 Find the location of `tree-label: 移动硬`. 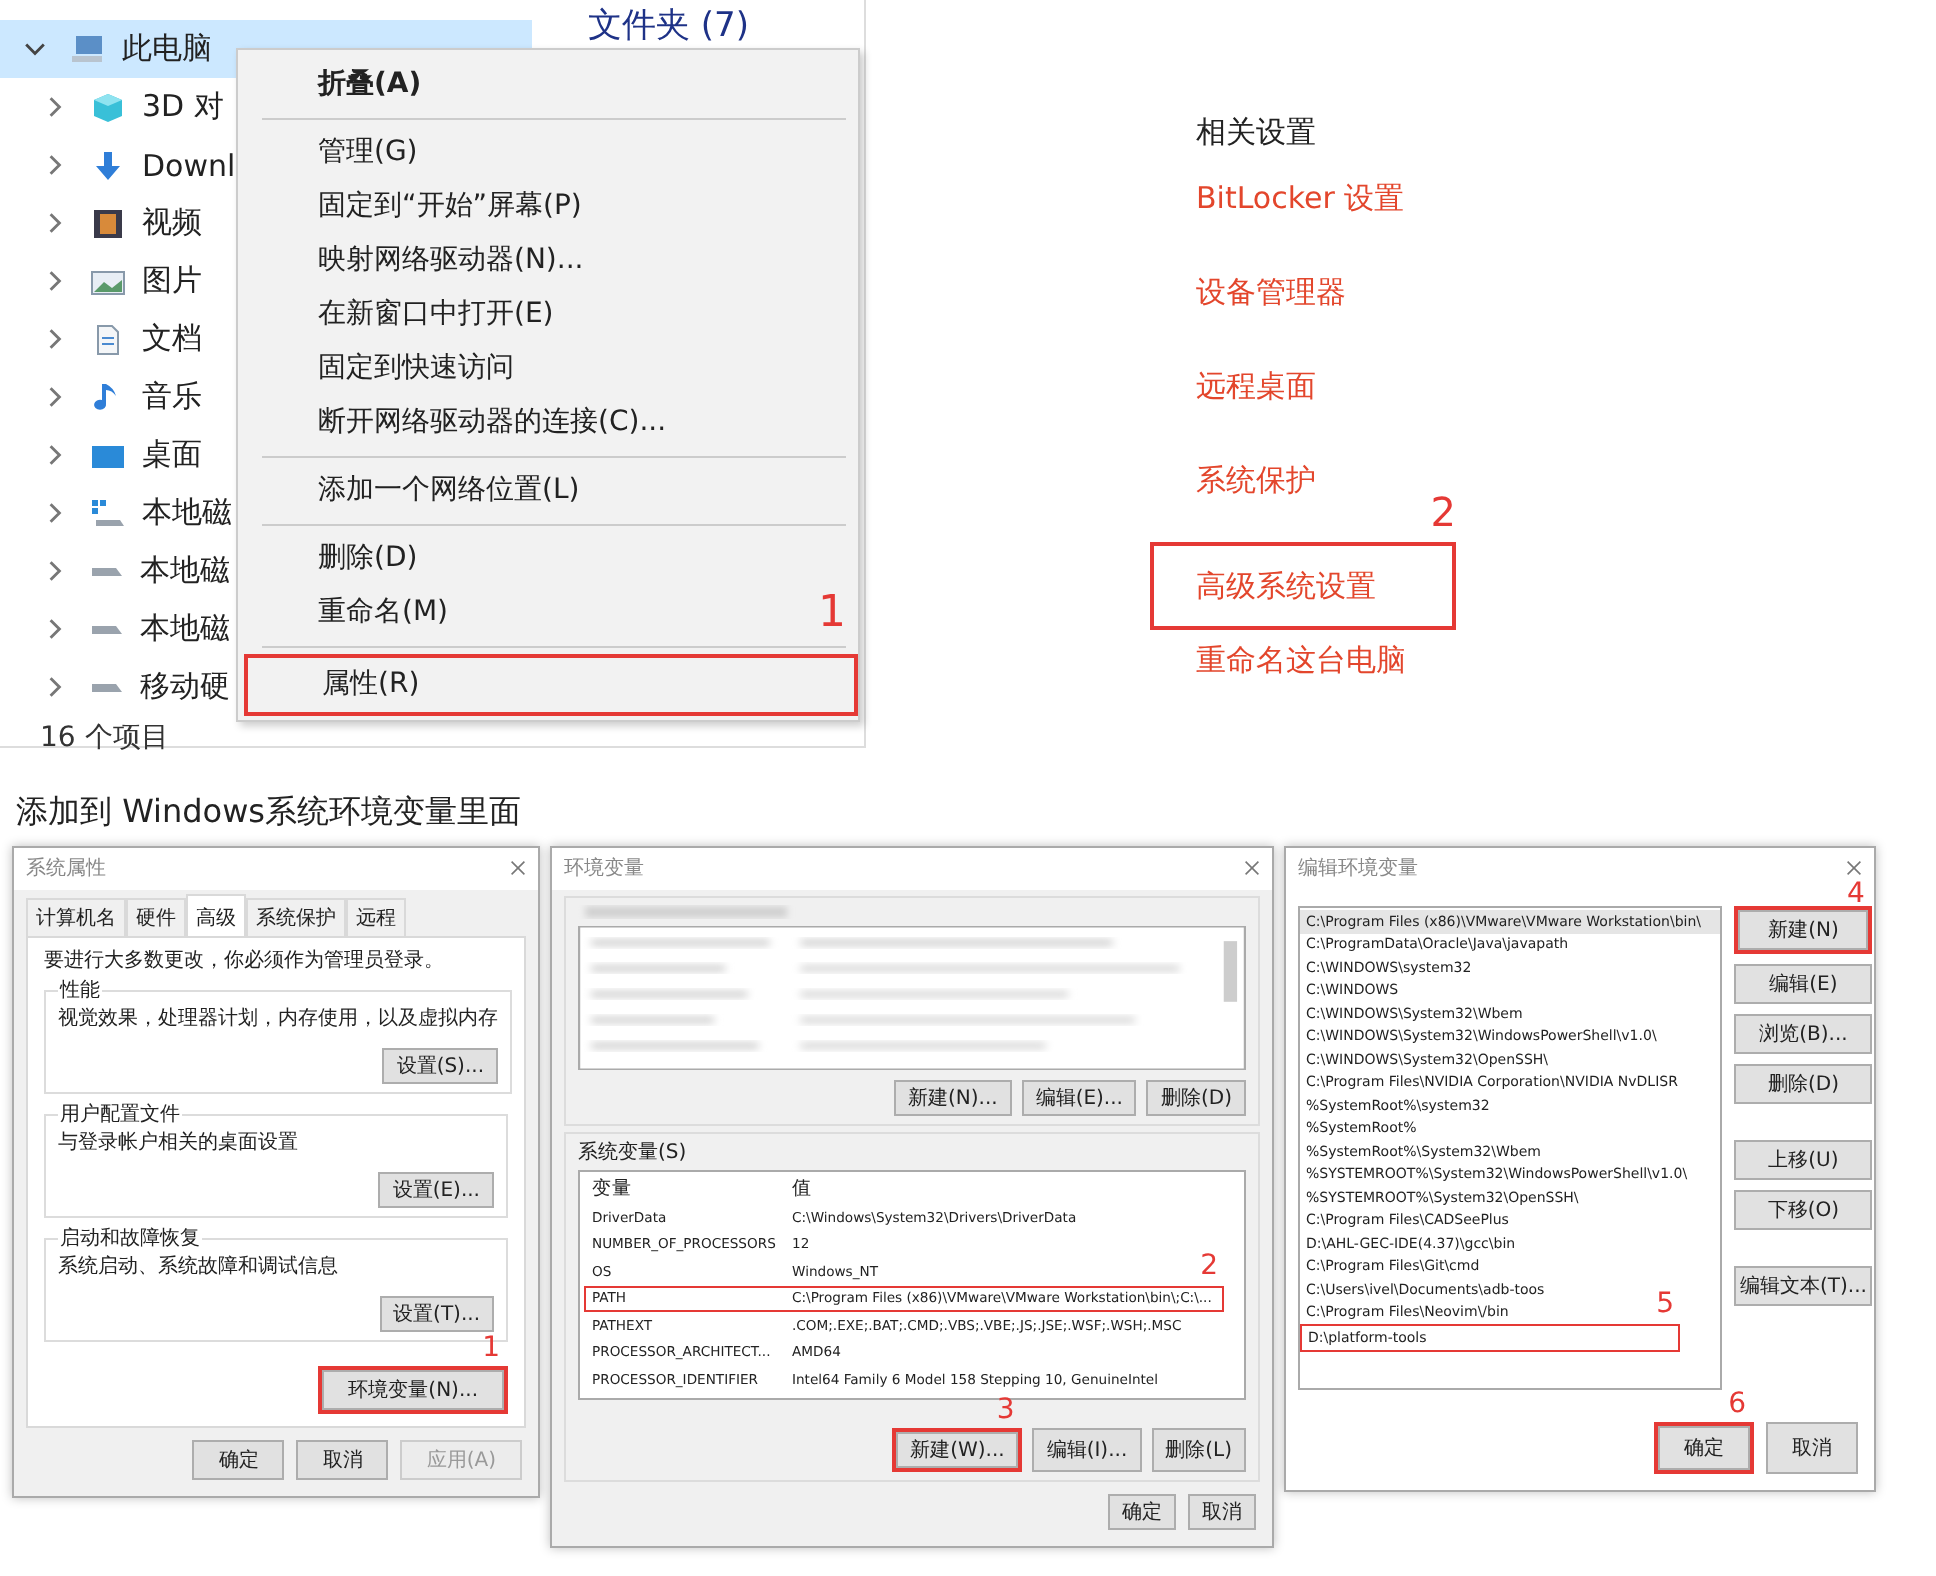

tree-label: 移动硬 is located at coordinates (185, 687).